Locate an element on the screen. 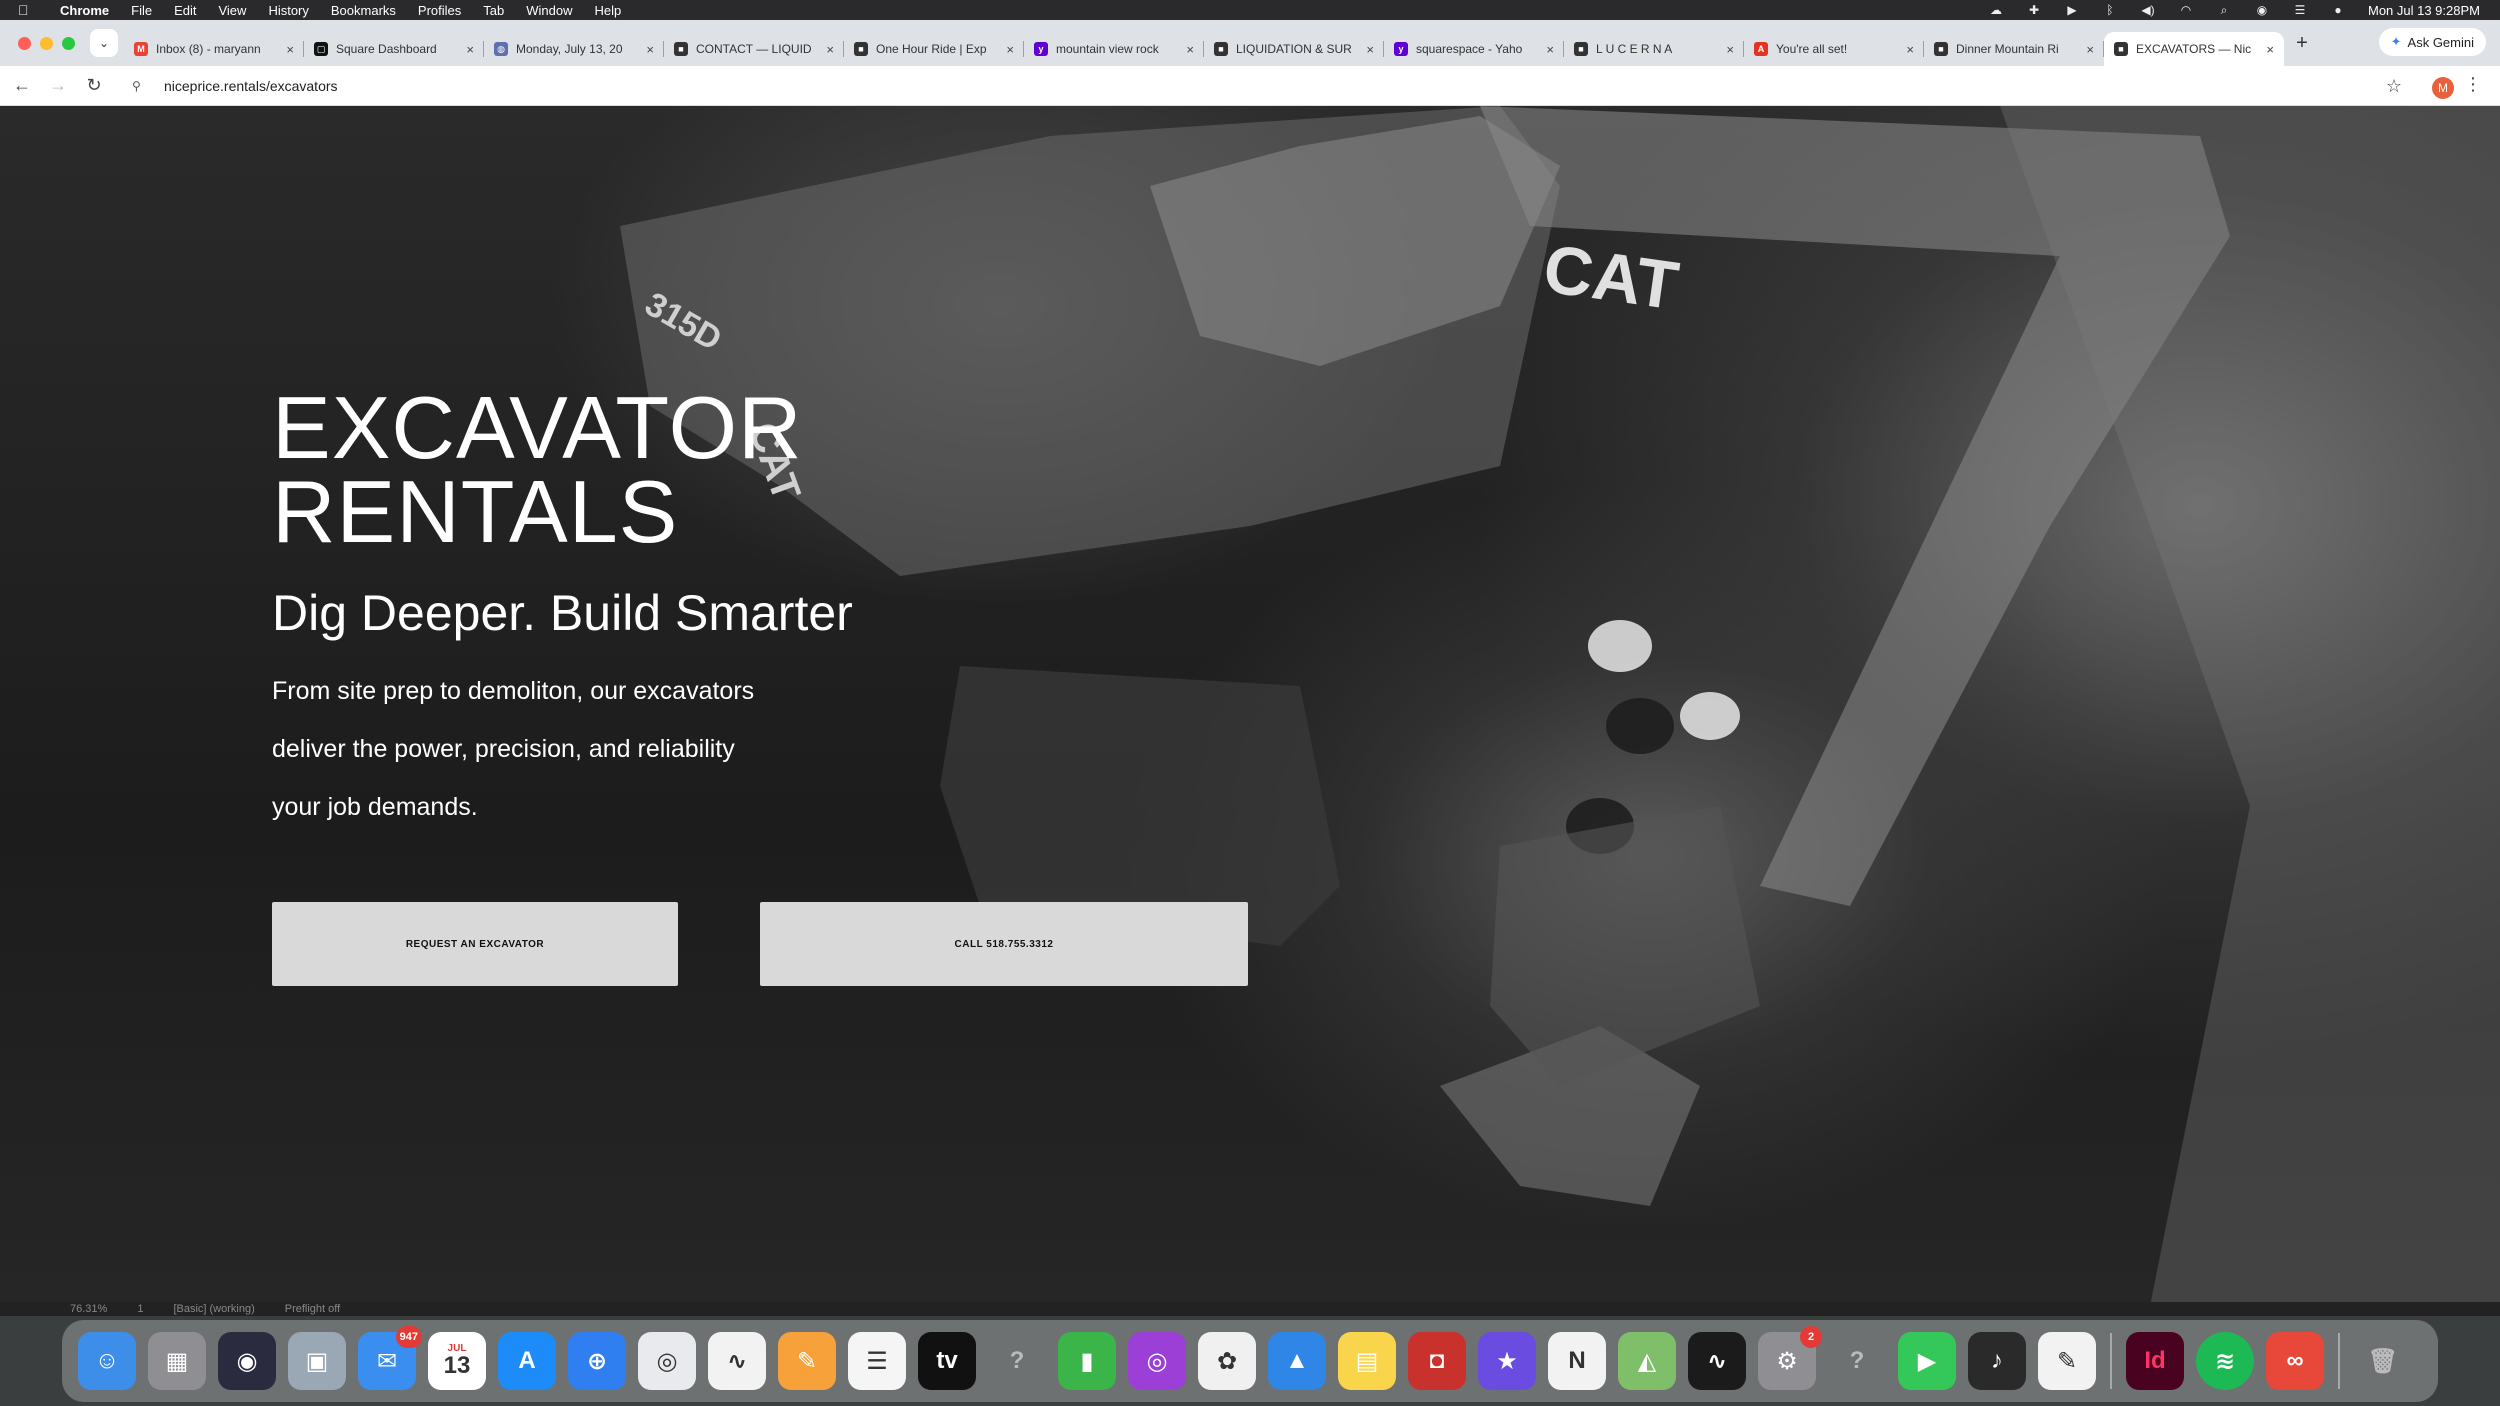  close-window-button is located at coordinates (24, 43).